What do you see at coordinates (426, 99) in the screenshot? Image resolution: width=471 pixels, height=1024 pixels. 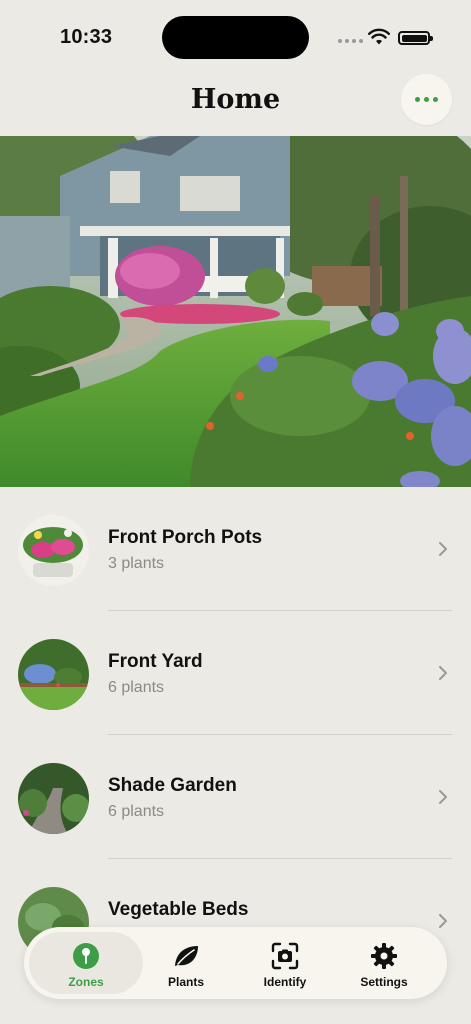 I see `more-options-button` at bounding box center [426, 99].